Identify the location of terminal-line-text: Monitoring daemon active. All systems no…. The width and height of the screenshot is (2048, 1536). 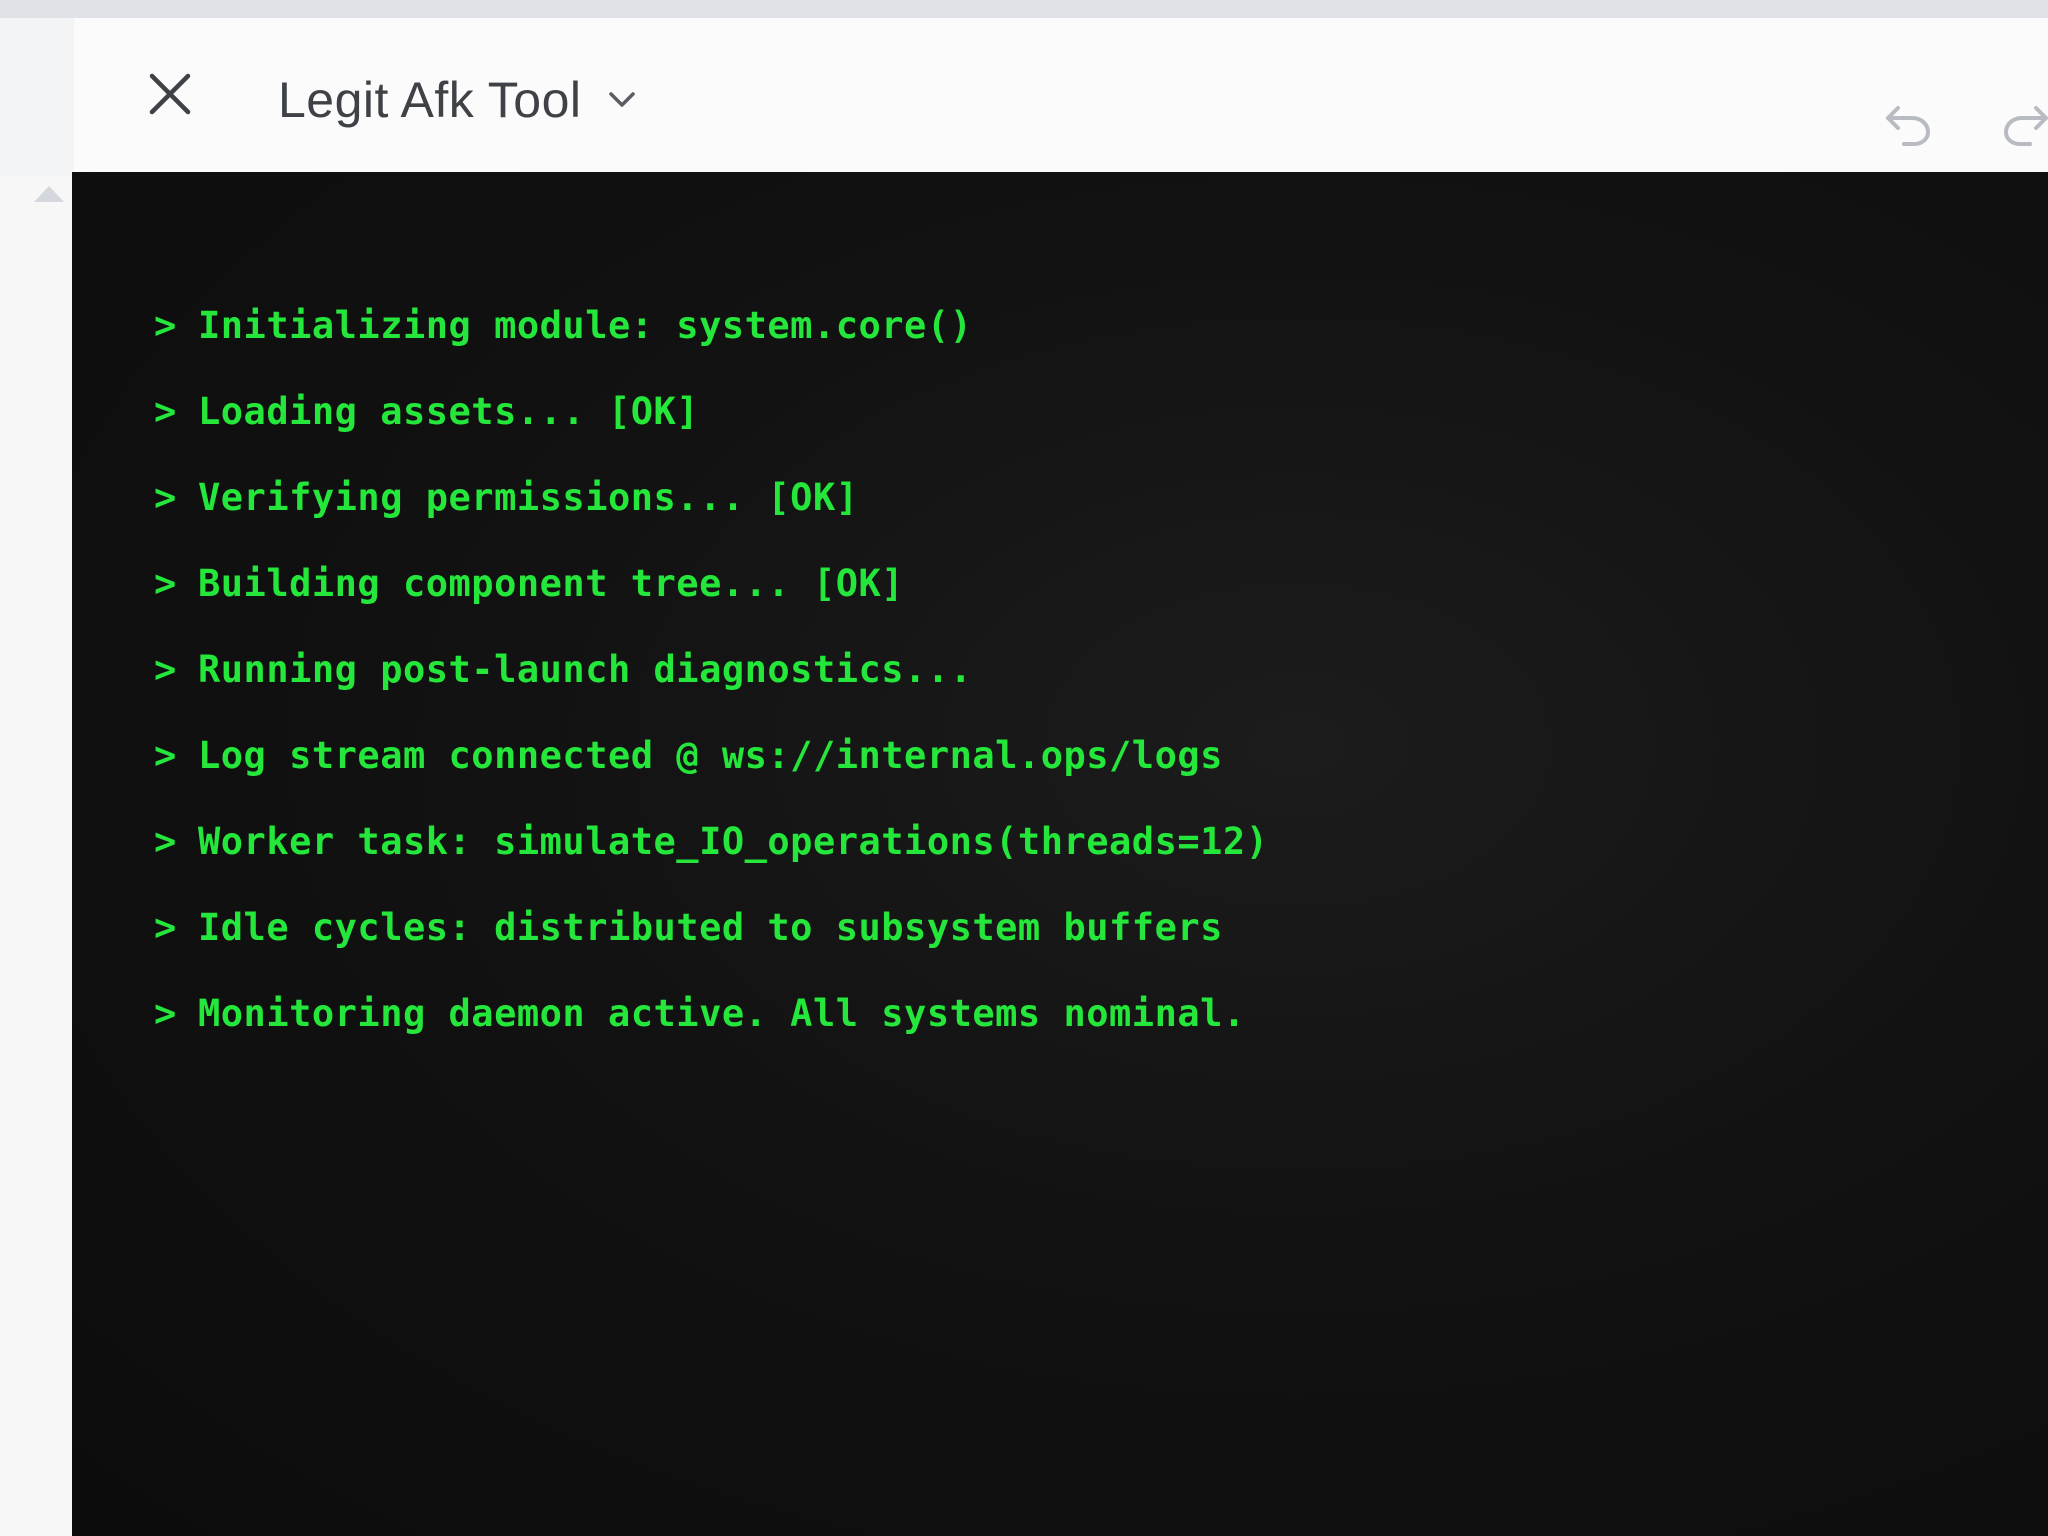
(722, 1013).